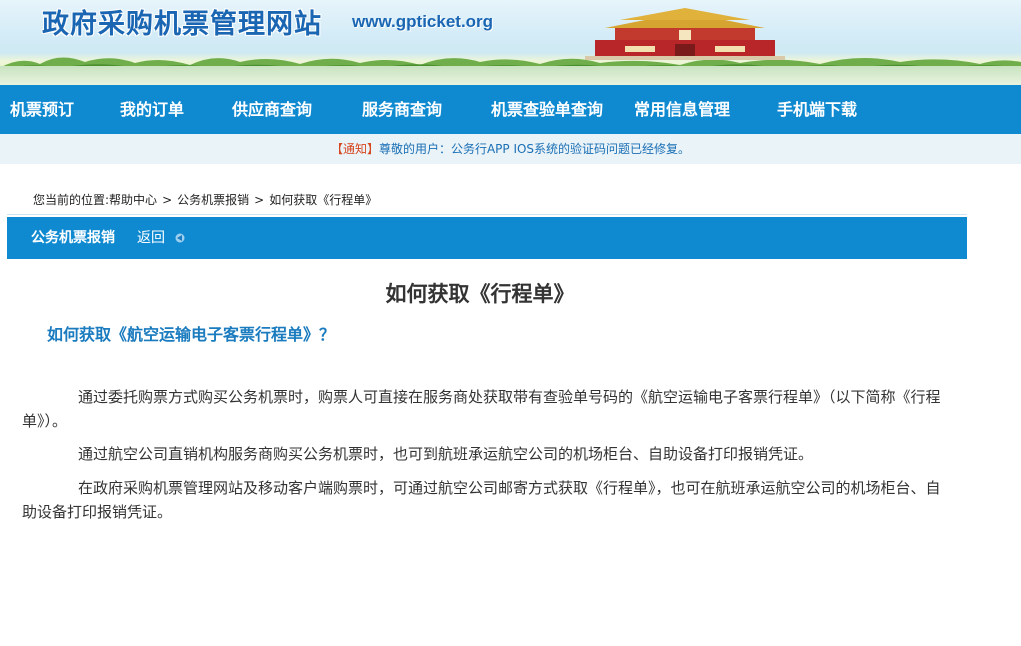 The image size is (1021, 646). What do you see at coordinates (534, 149) in the screenshot?
I see `notice-message: 尊敬的用户：公务行APP IOS系统的验证码问题已经修复。` at bounding box center [534, 149].